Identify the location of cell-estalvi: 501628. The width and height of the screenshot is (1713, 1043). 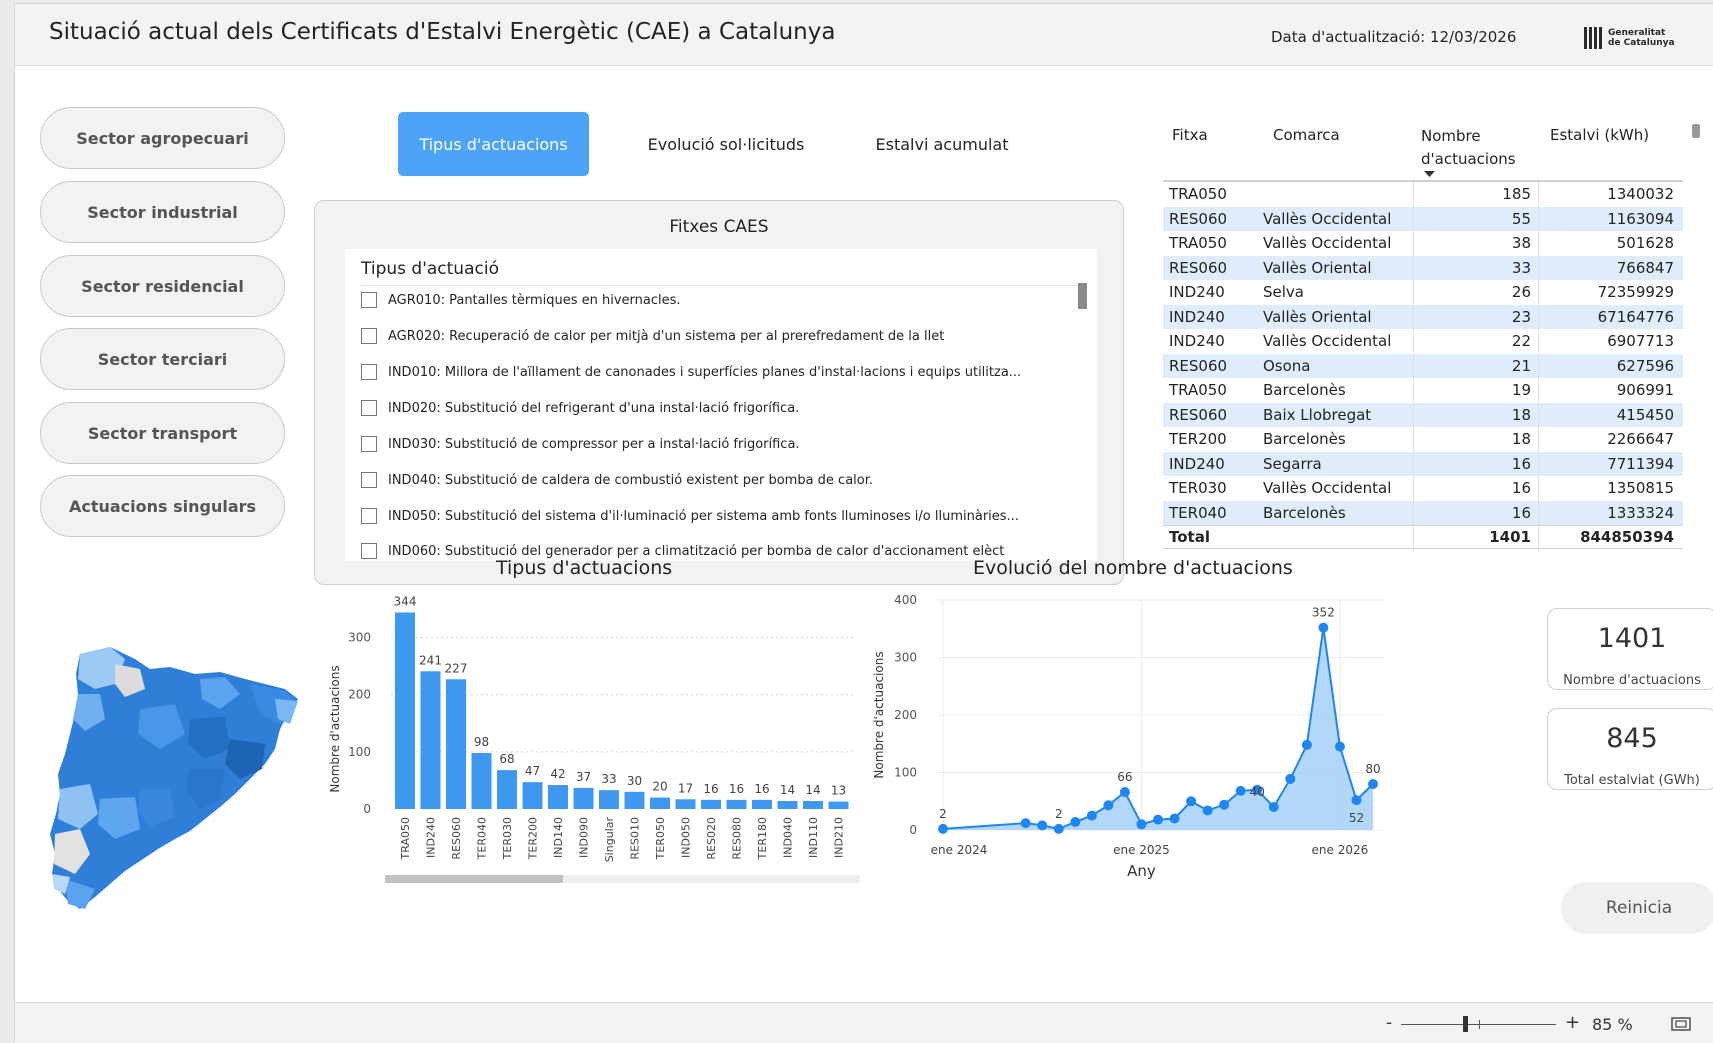
(1645, 243).